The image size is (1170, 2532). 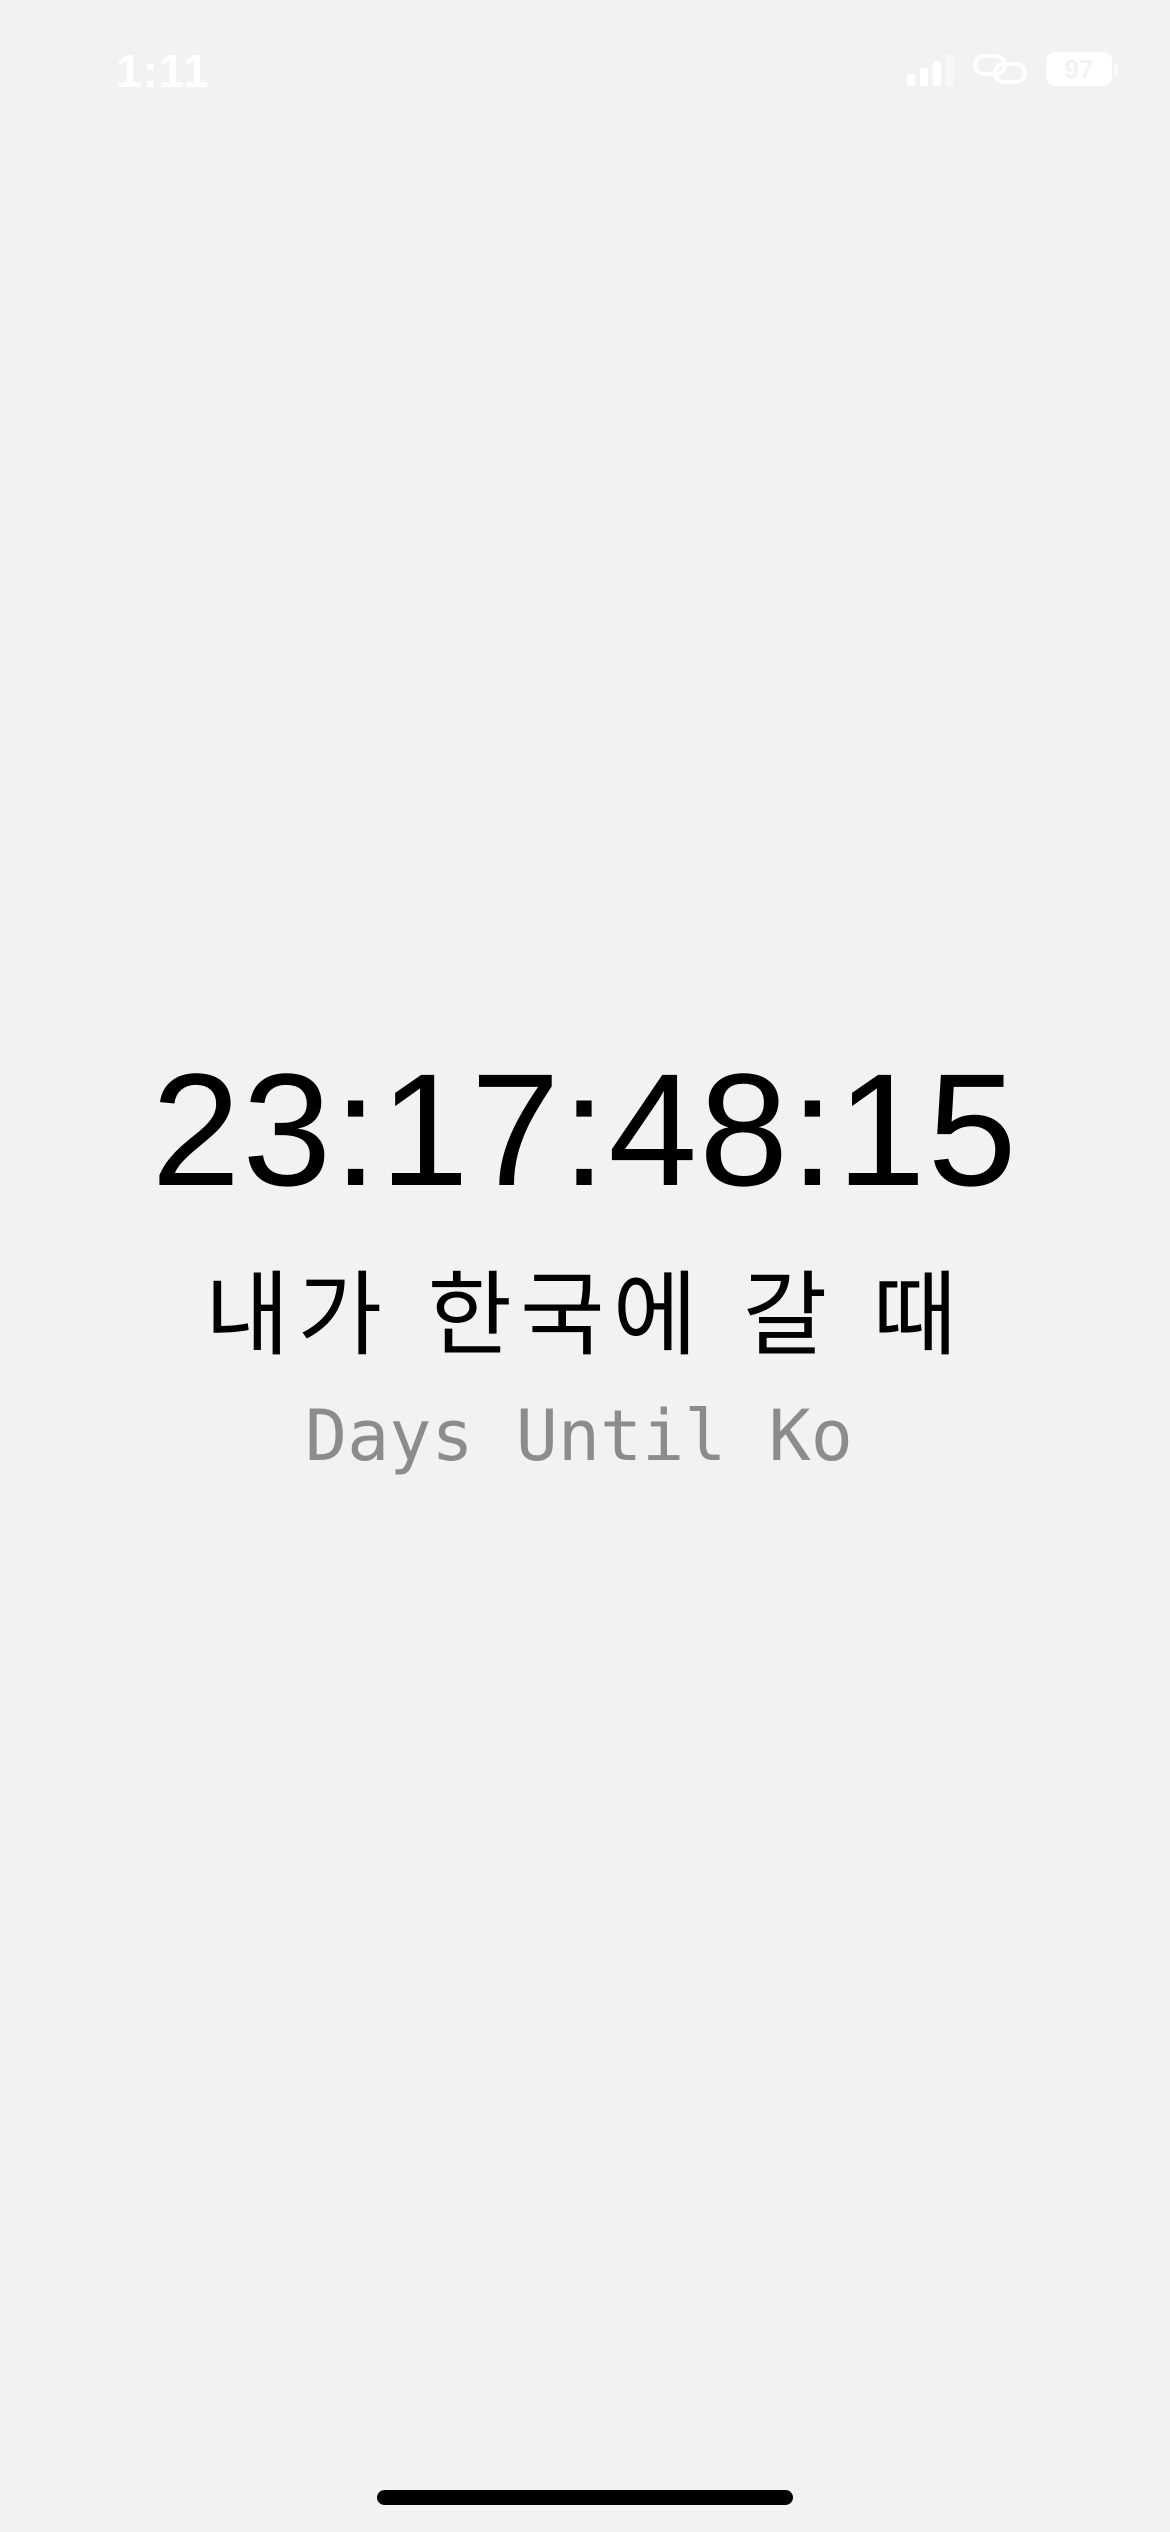 What do you see at coordinates (930, 69) in the screenshot?
I see `signal-icon` at bounding box center [930, 69].